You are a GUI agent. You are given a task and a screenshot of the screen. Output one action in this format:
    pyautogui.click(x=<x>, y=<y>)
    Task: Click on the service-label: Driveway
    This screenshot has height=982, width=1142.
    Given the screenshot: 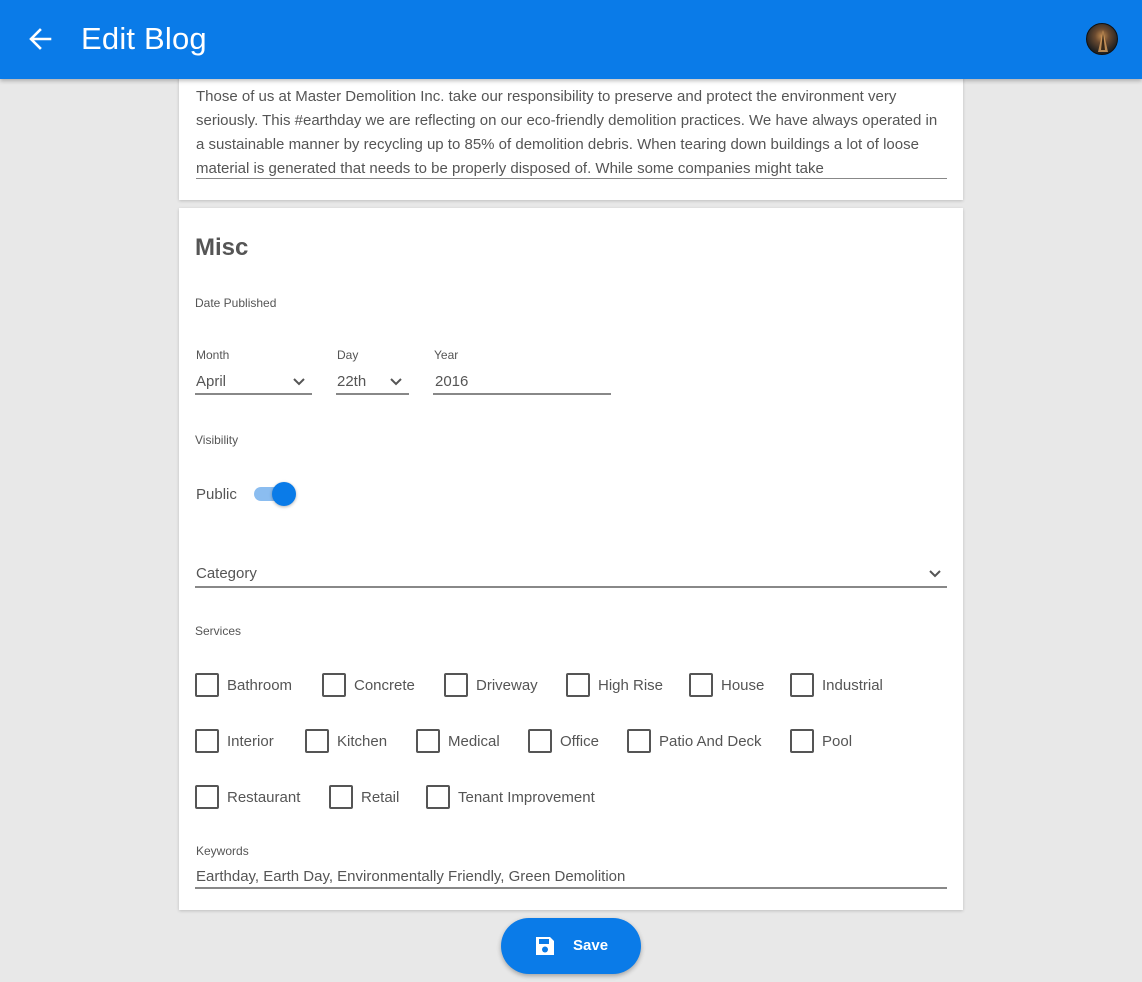 What is the action you would take?
    pyautogui.click(x=507, y=685)
    